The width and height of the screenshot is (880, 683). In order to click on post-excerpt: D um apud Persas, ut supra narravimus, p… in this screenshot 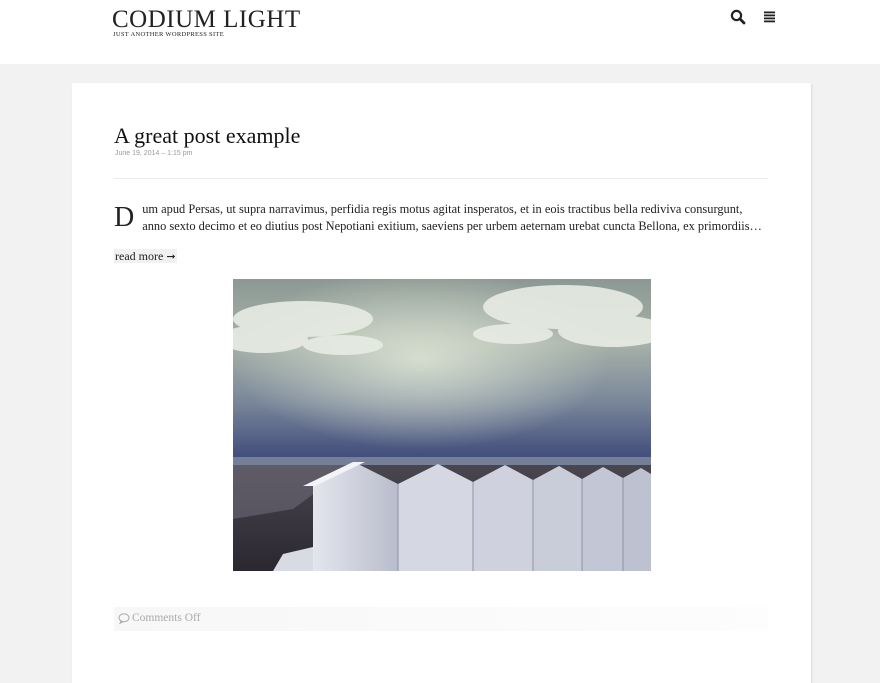, I will do `click(441, 218)`.